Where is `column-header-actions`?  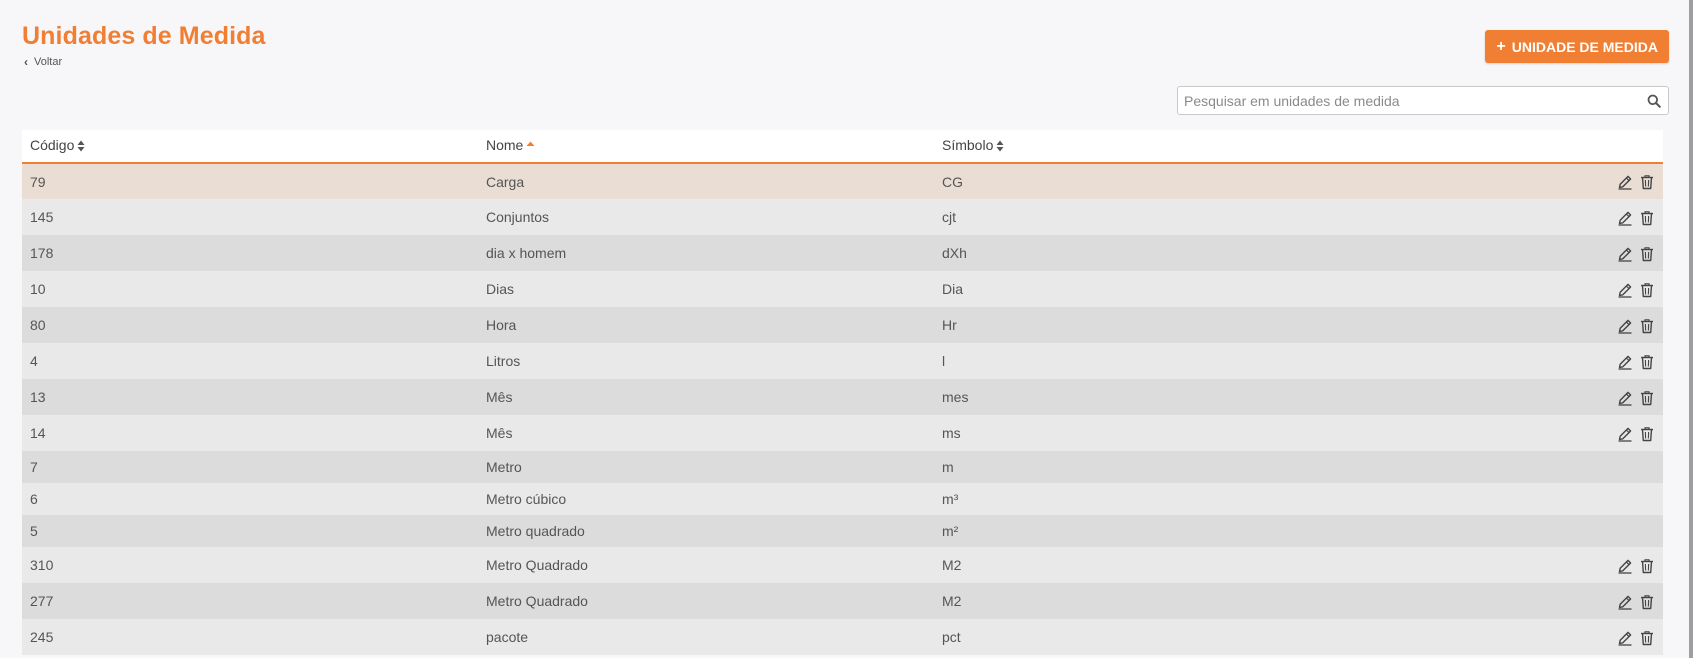
column-header-actions is located at coordinates (1526, 146).